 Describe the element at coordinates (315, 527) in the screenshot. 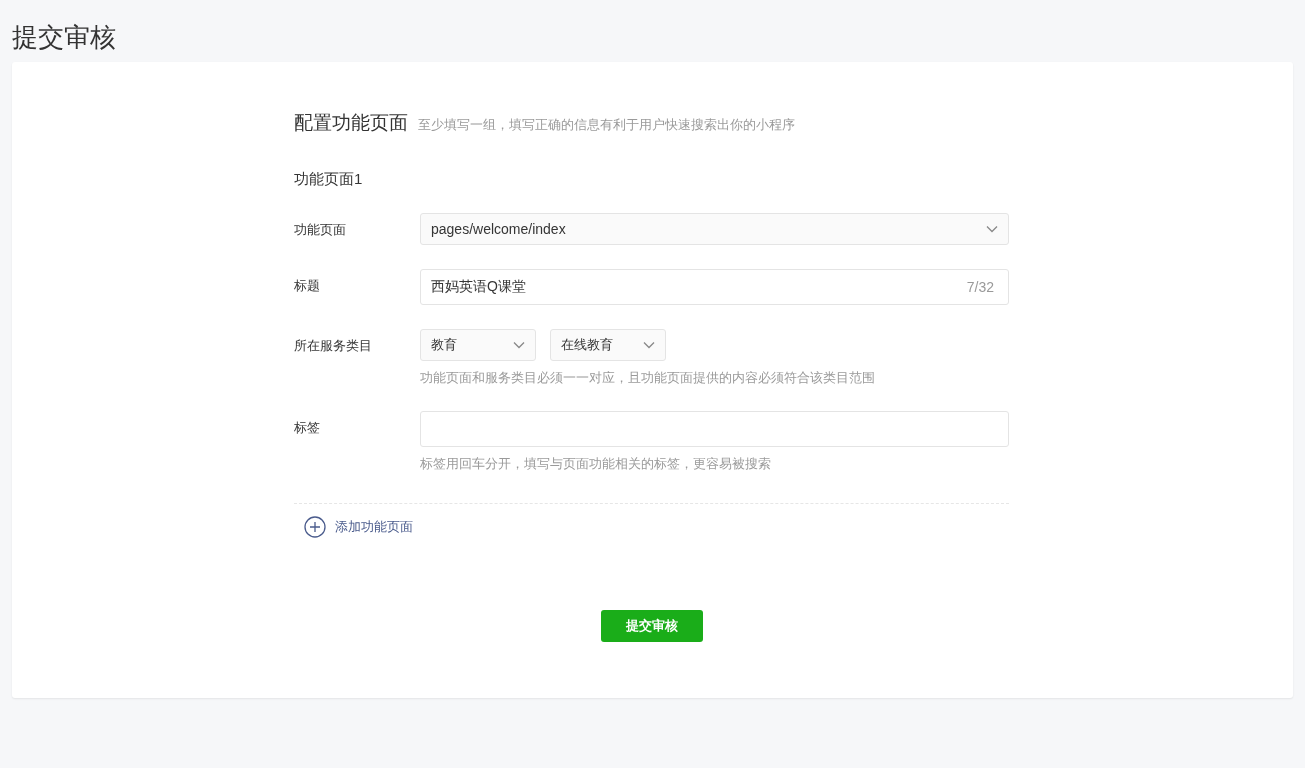

I see `plus-circle-icon` at that location.